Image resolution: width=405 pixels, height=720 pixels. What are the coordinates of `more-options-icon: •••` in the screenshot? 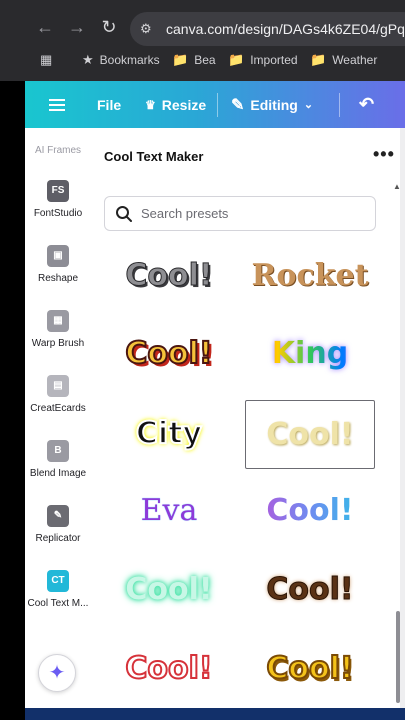 It's located at (384, 154).